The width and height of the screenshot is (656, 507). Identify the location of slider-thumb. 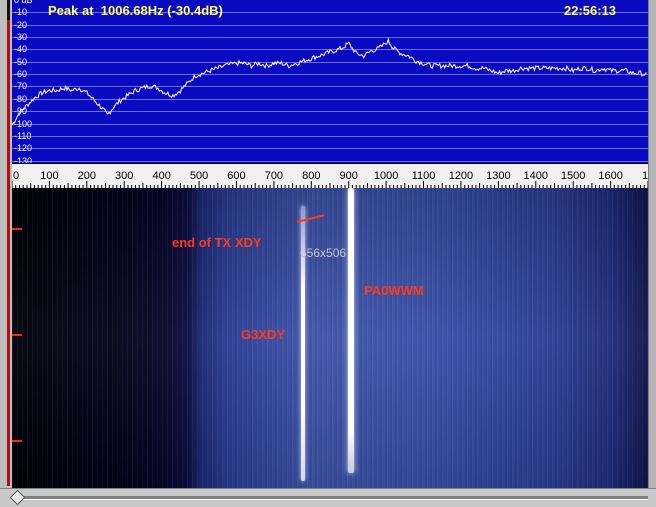
(17, 497).